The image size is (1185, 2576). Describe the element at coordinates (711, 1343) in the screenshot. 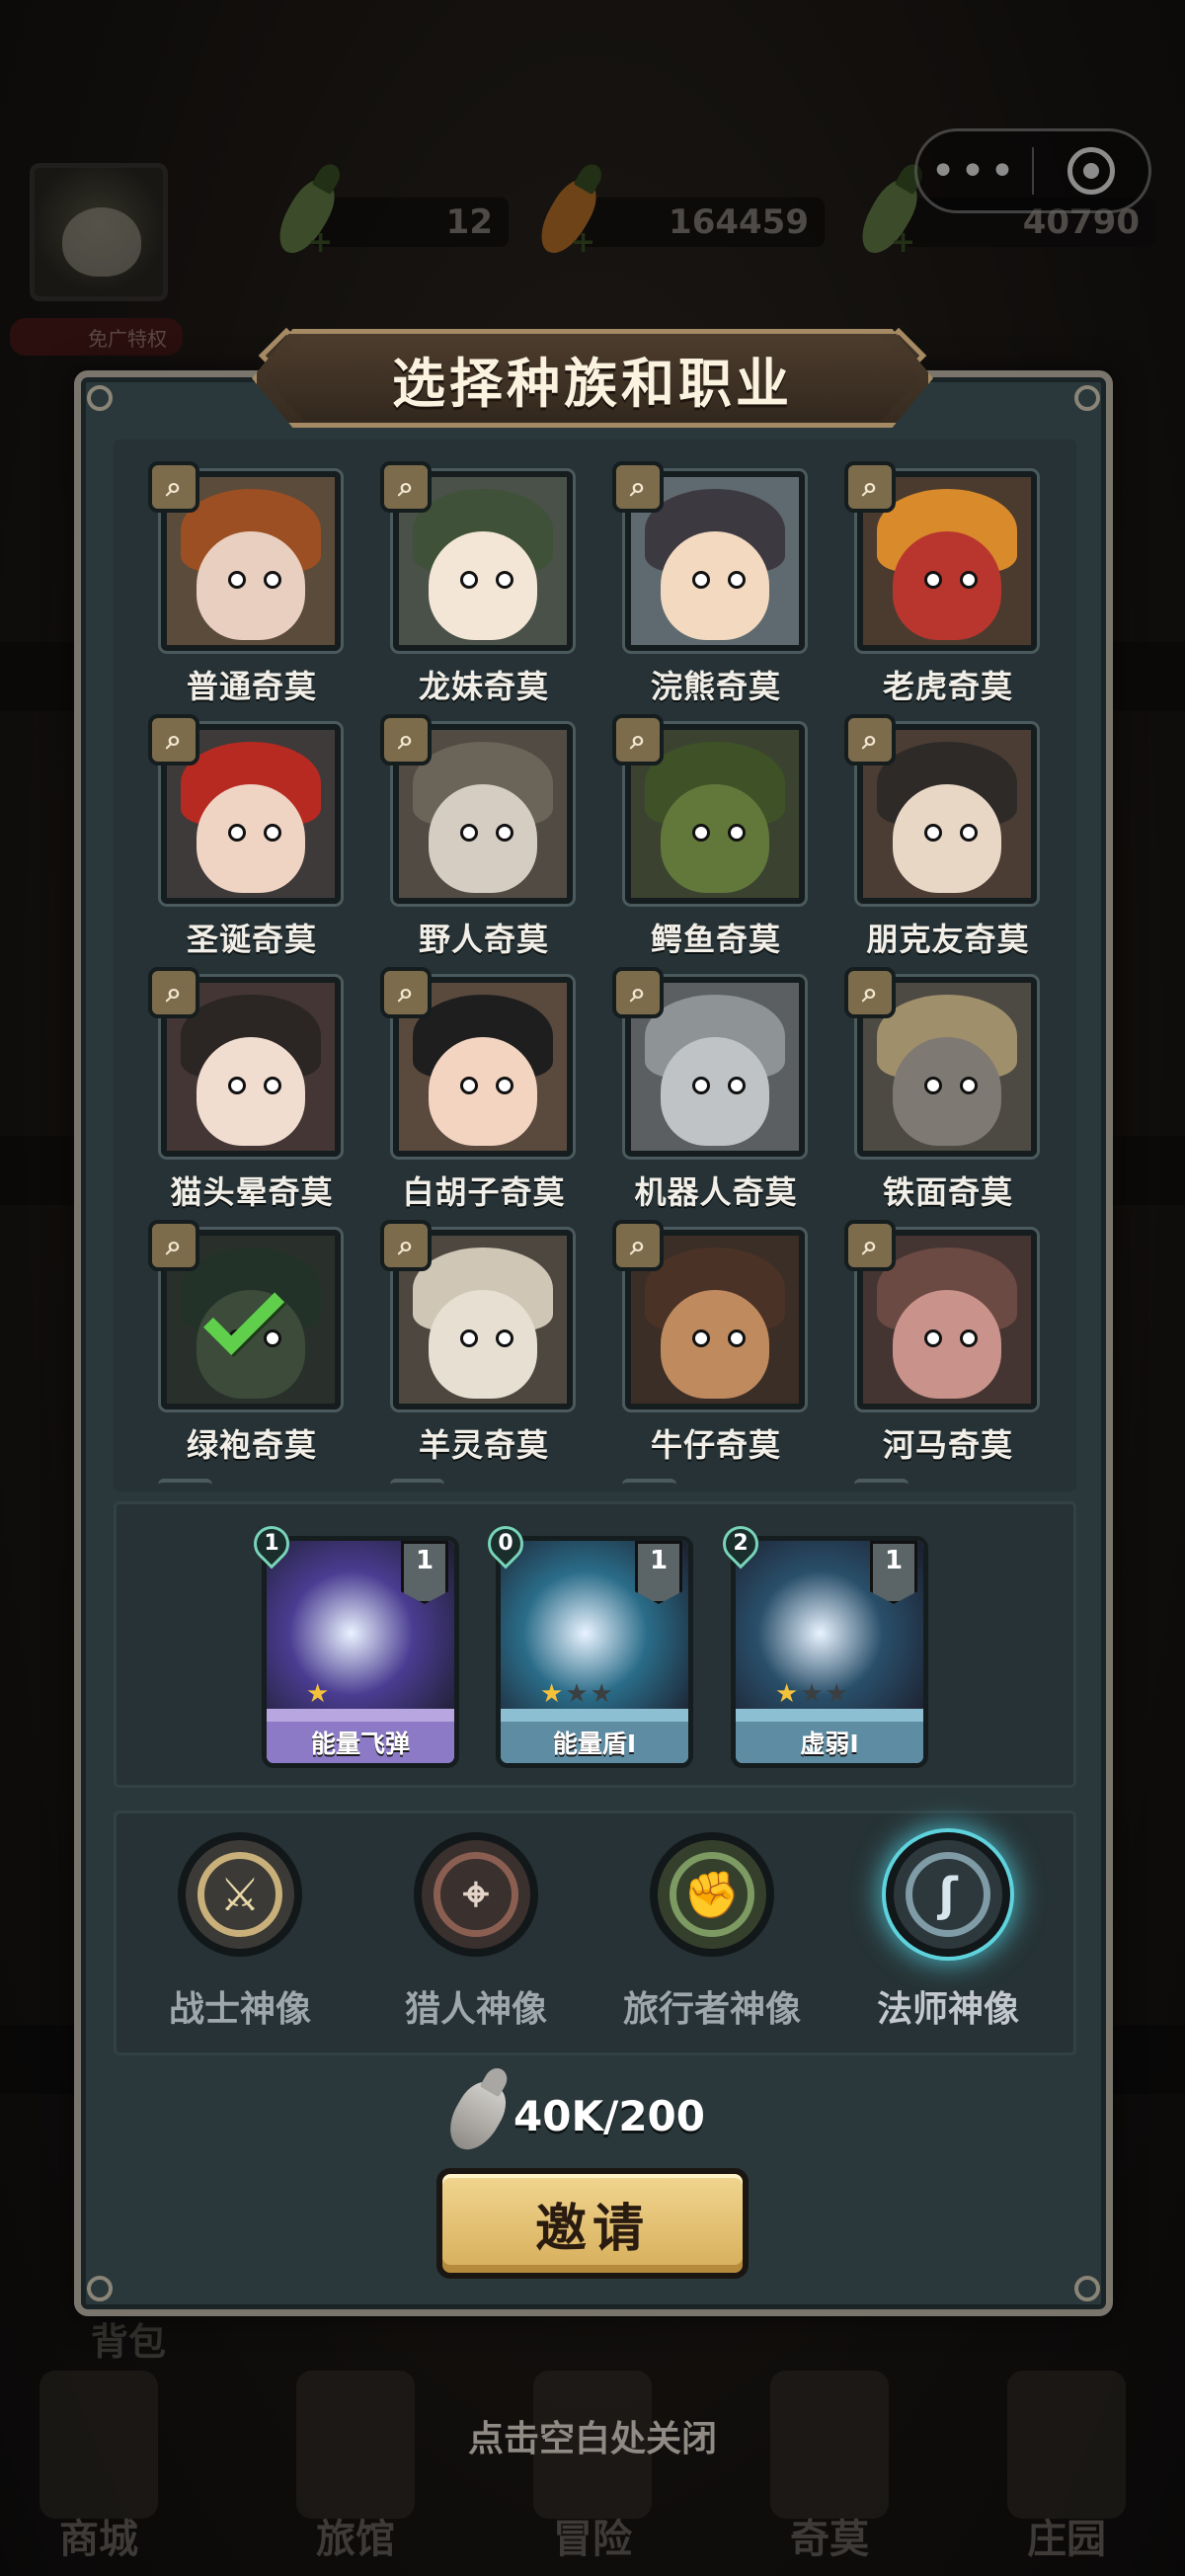

I see `race-option: ⌕ 牛仔奇莫` at that location.